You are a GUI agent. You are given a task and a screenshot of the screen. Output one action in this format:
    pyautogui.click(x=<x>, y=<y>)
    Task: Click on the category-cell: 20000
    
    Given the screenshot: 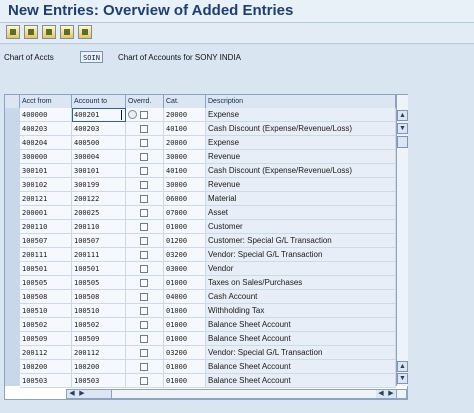 What is the action you would take?
    pyautogui.click(x=185, y=143)
    